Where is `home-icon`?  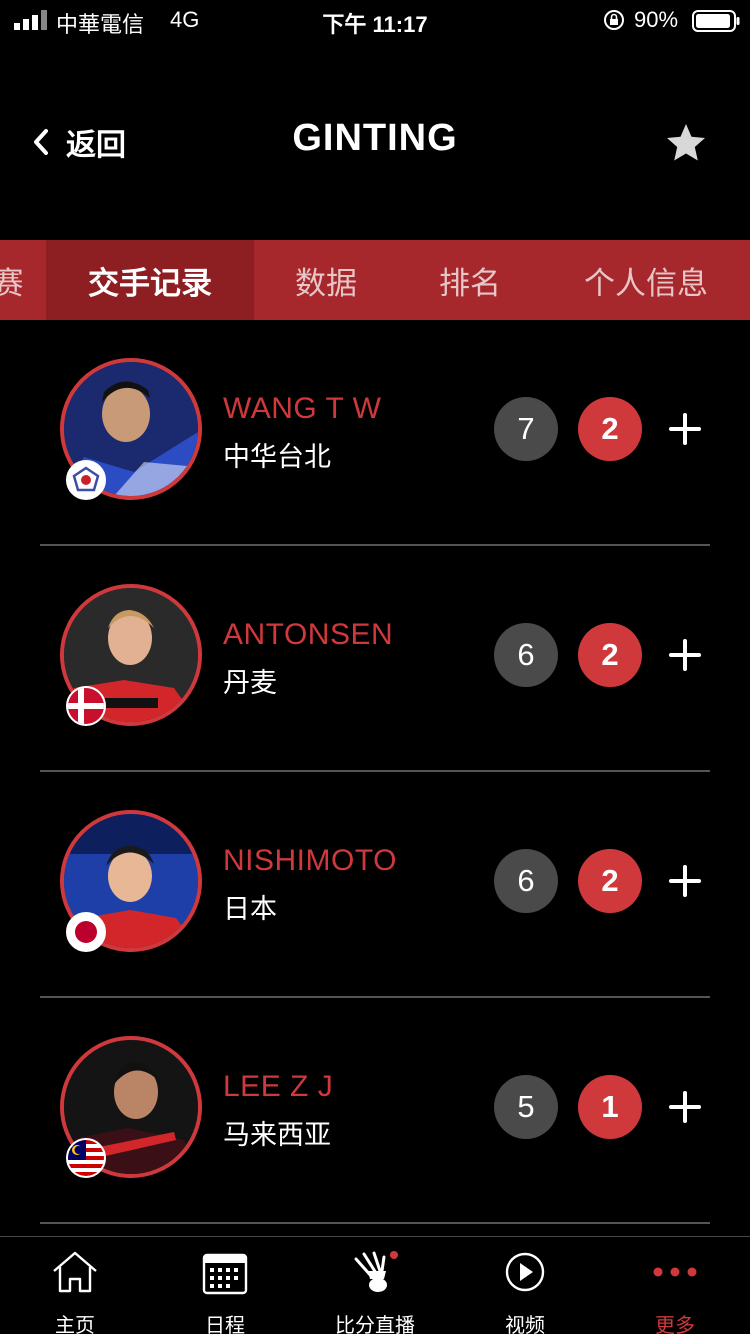
home-icon is located at coordinates (75, 1272).